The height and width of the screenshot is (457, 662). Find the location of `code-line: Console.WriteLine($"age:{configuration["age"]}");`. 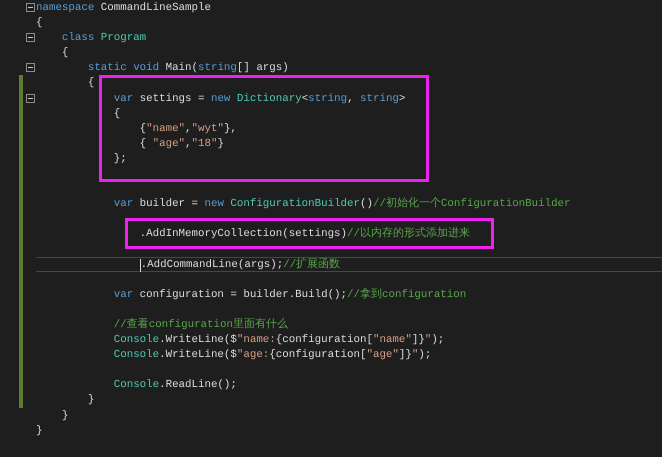

code-line: Console.WriteLine($"age:{configuration["age"]}"); is located at coordinates (272, 355).